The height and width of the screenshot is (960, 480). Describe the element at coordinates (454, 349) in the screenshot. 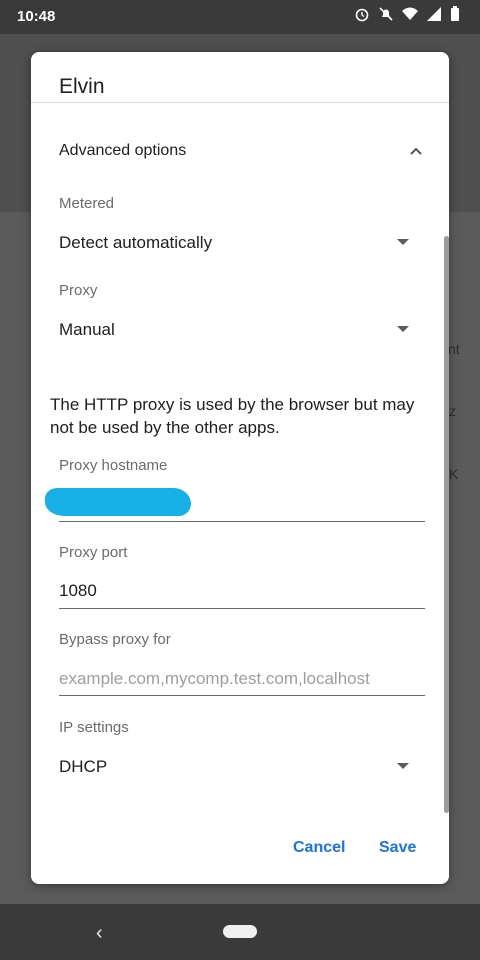

I see `background-text: nt` at that location.